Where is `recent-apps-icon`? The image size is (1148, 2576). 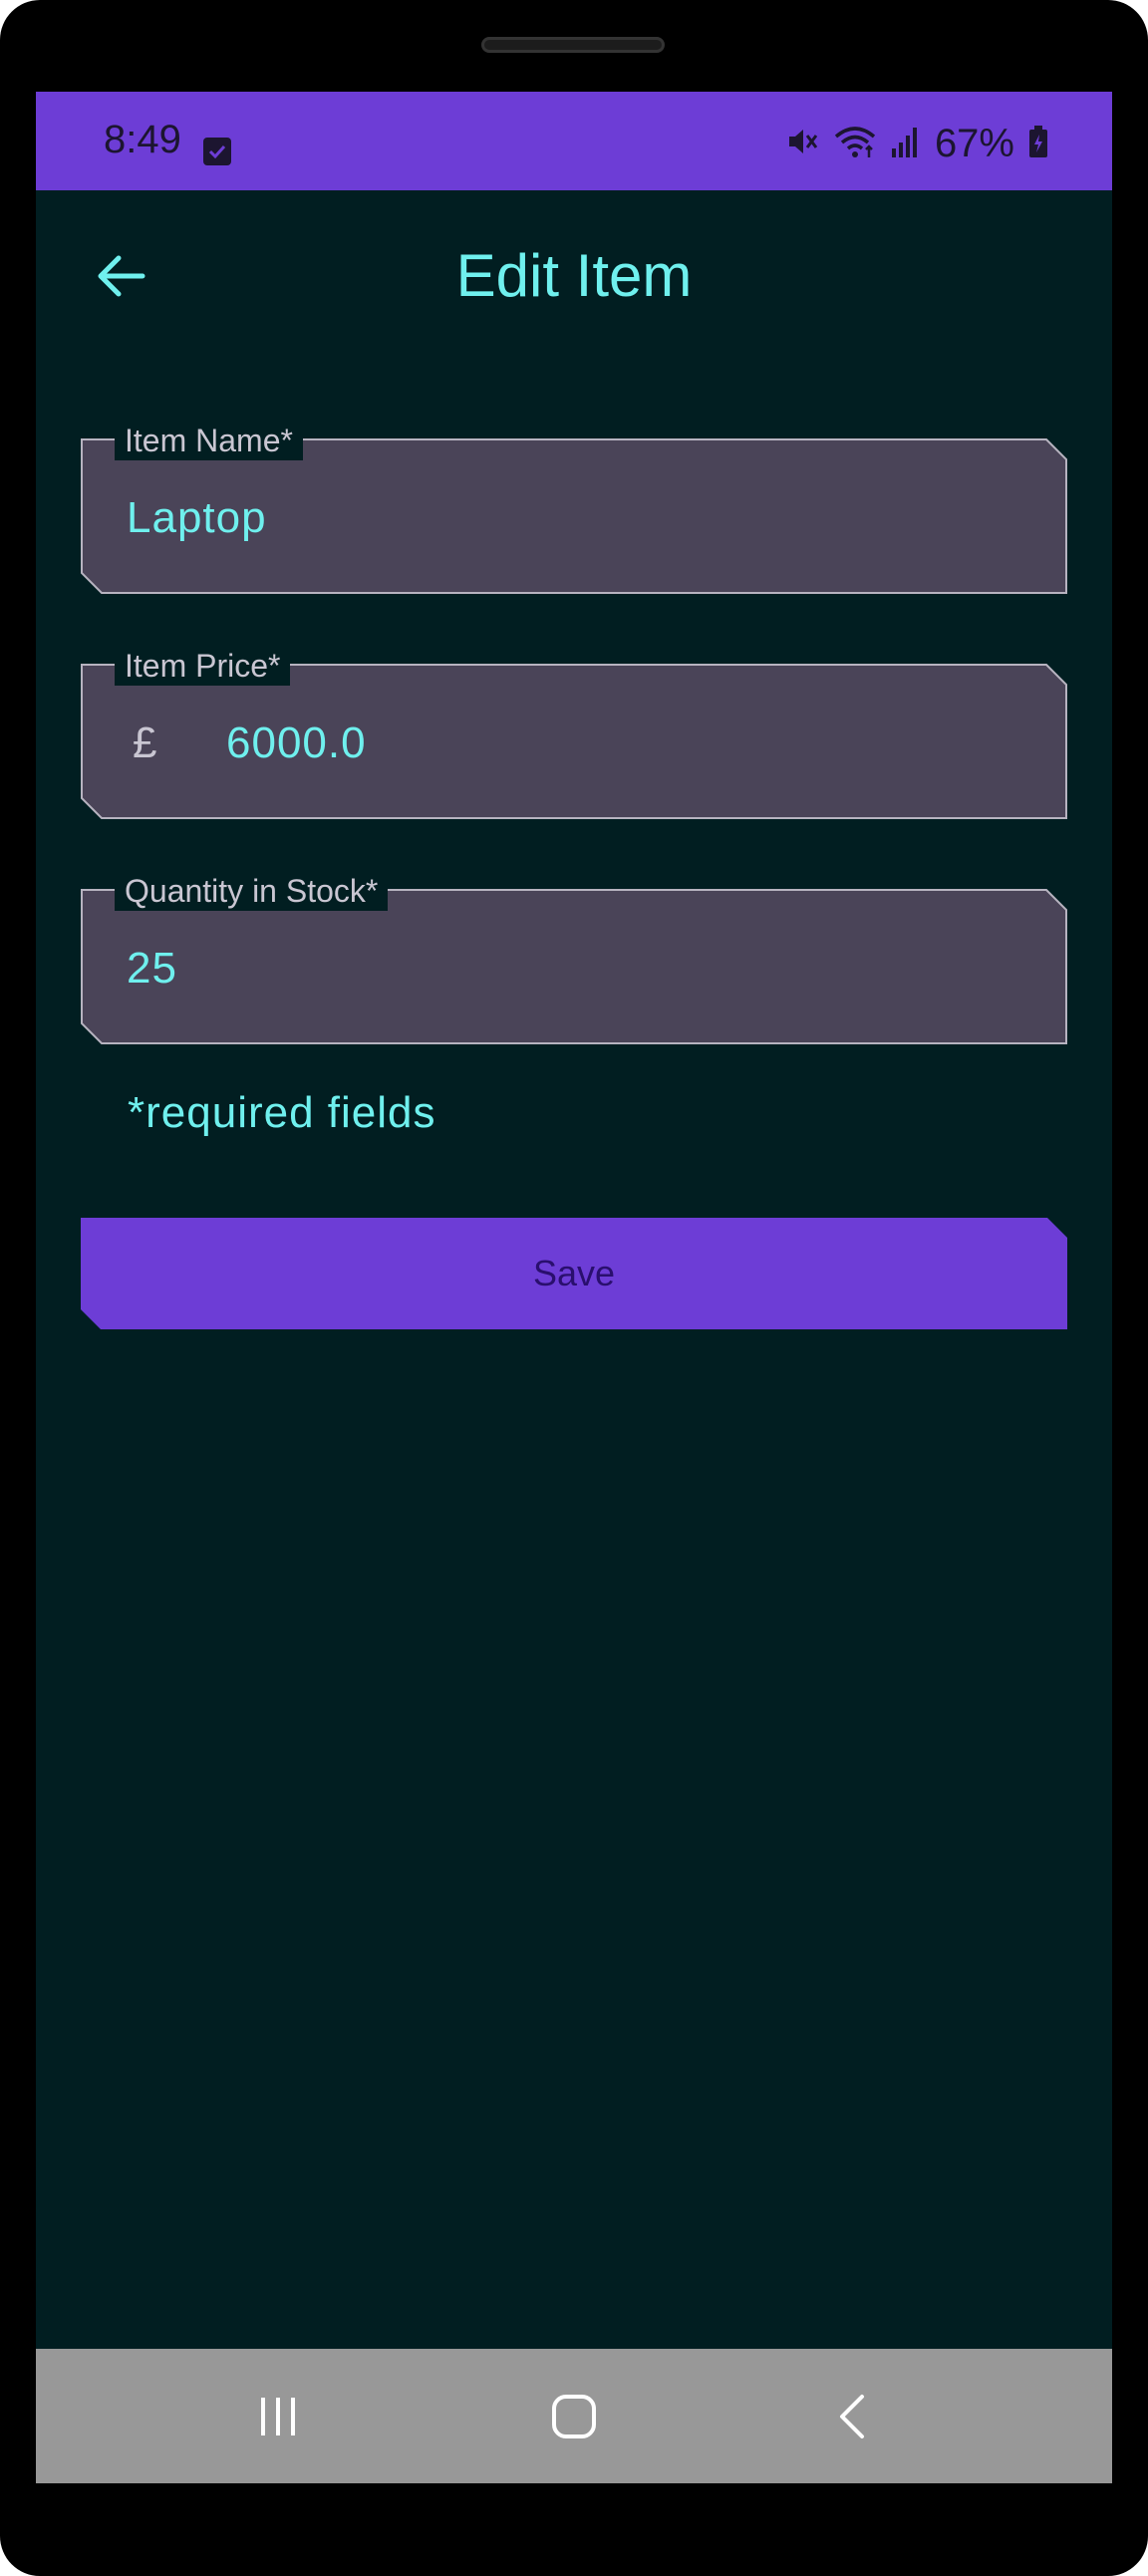 recent-apps-icon is located at coordinates (278, 2416).